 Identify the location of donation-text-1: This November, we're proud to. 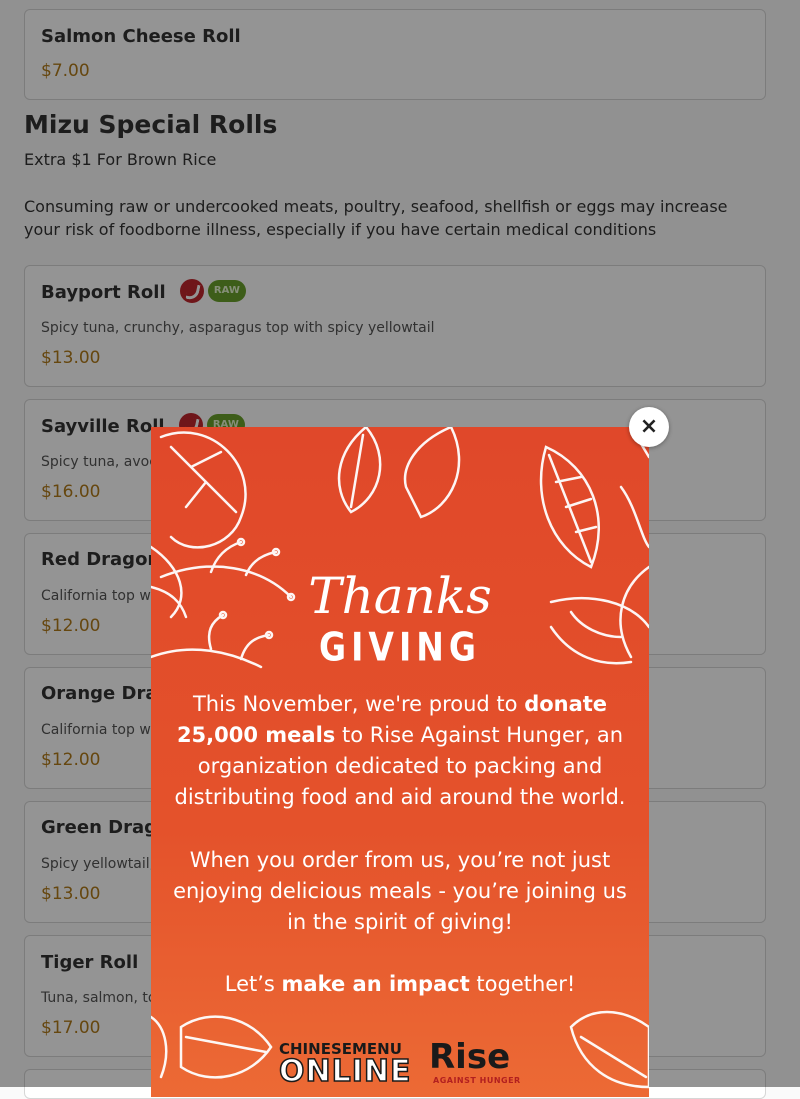
(358, 704).